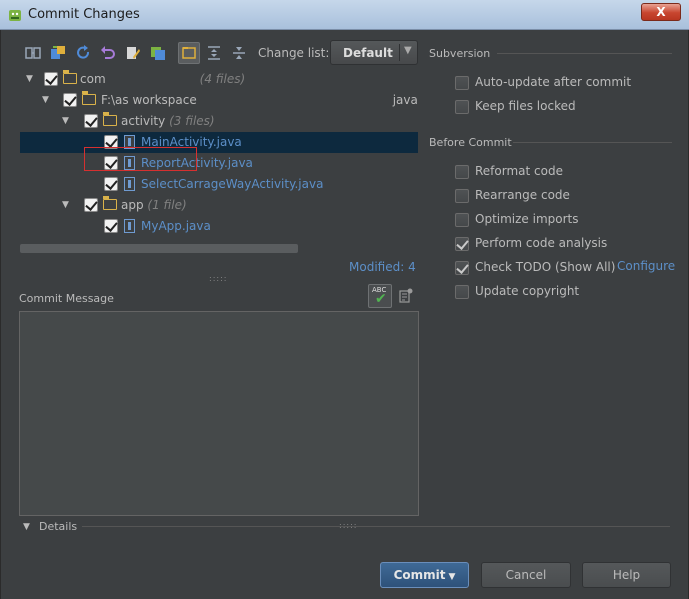 The width and height of the screenshot is (689, 599). I want to click on commit-button: Commit ▼, so click(424, 575).